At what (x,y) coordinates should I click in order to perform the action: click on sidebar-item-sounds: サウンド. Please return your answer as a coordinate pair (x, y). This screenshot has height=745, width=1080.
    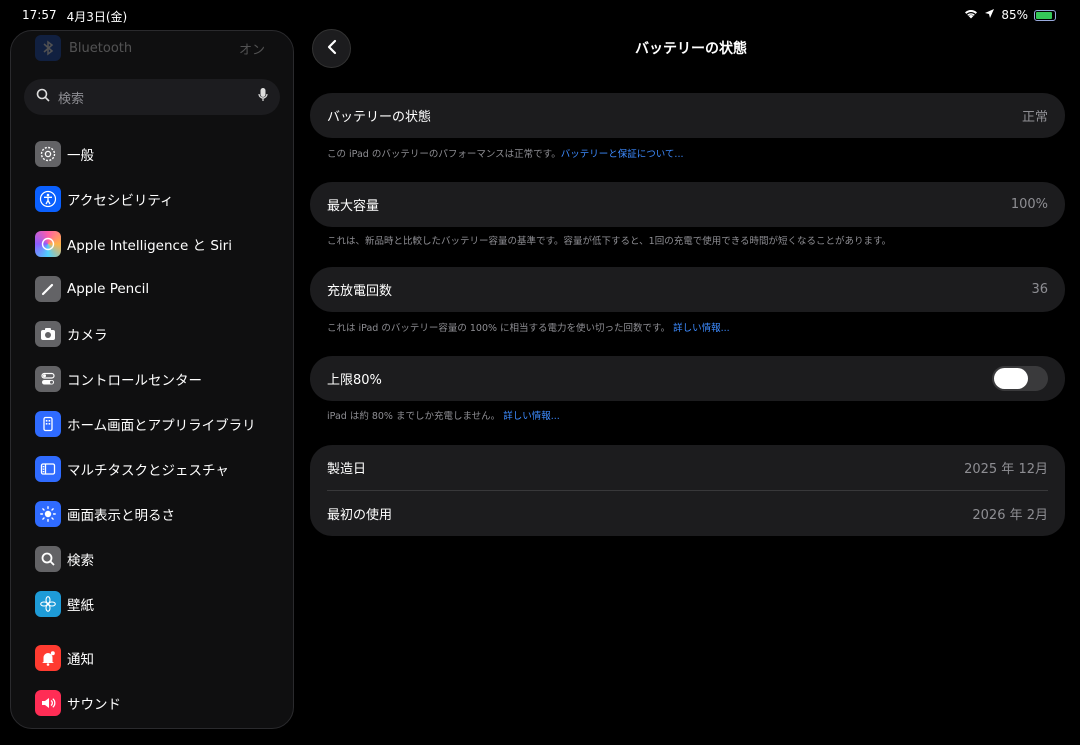
    Looking at the image, I should click on (152, 702).